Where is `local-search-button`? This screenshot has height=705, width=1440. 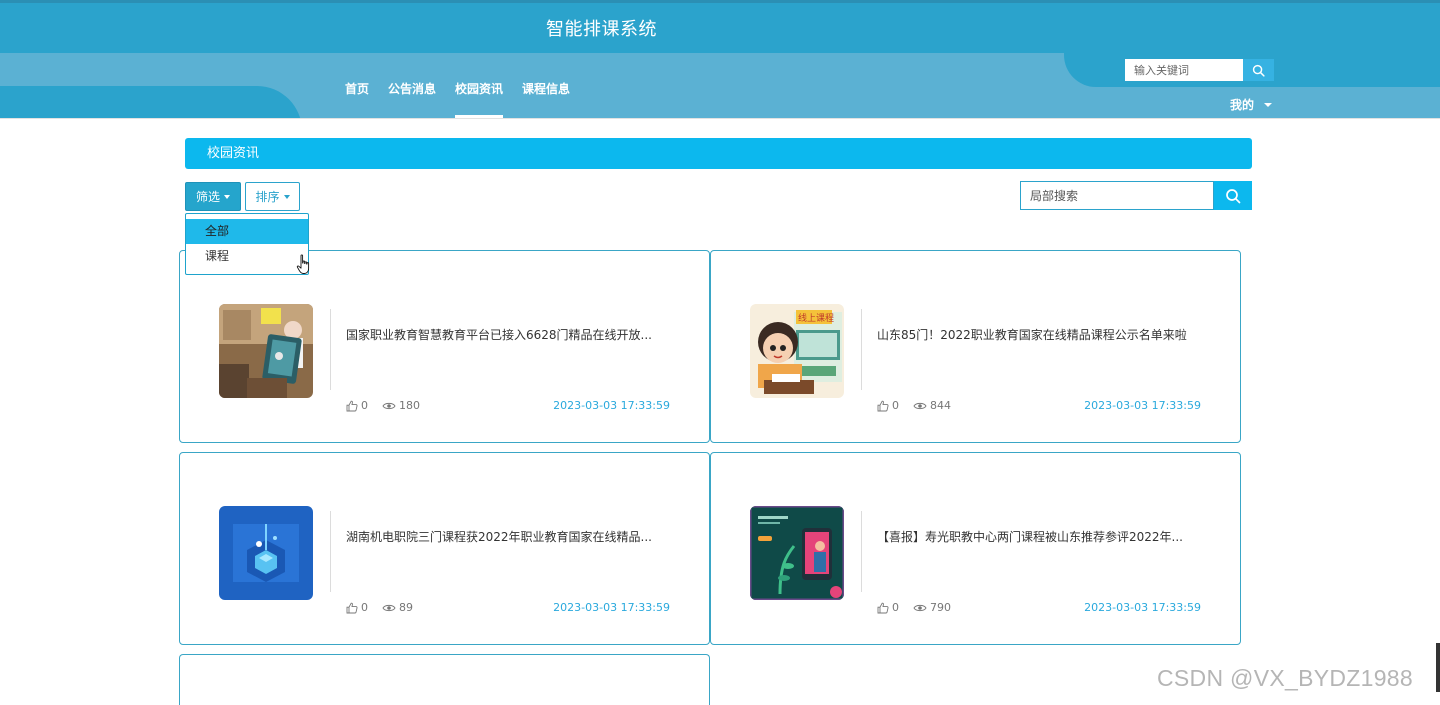
local-search-button is located at coordinates (1233, 195).